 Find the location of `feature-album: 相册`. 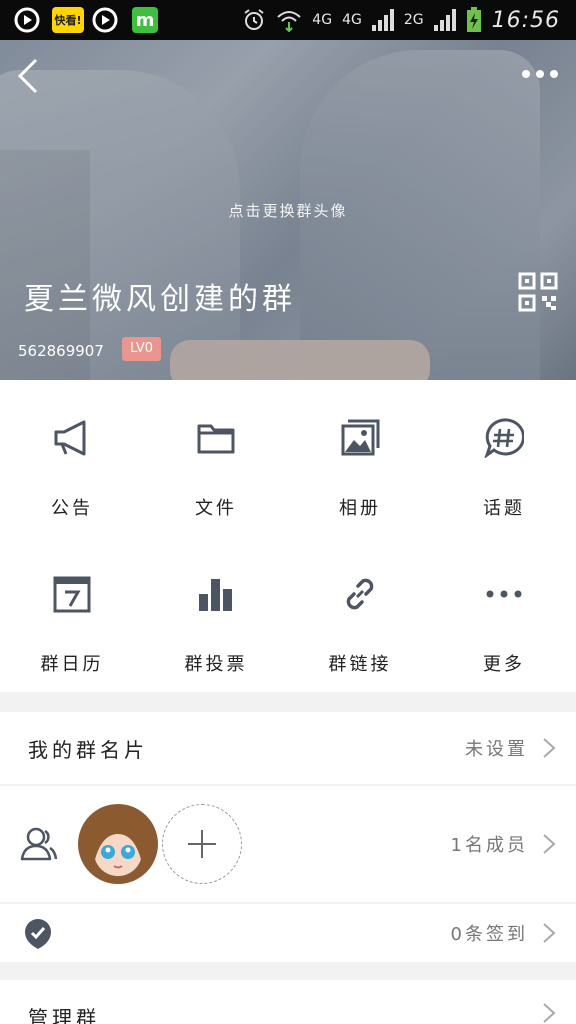

feature-album: 相册 is located at coordinates (360, 458).